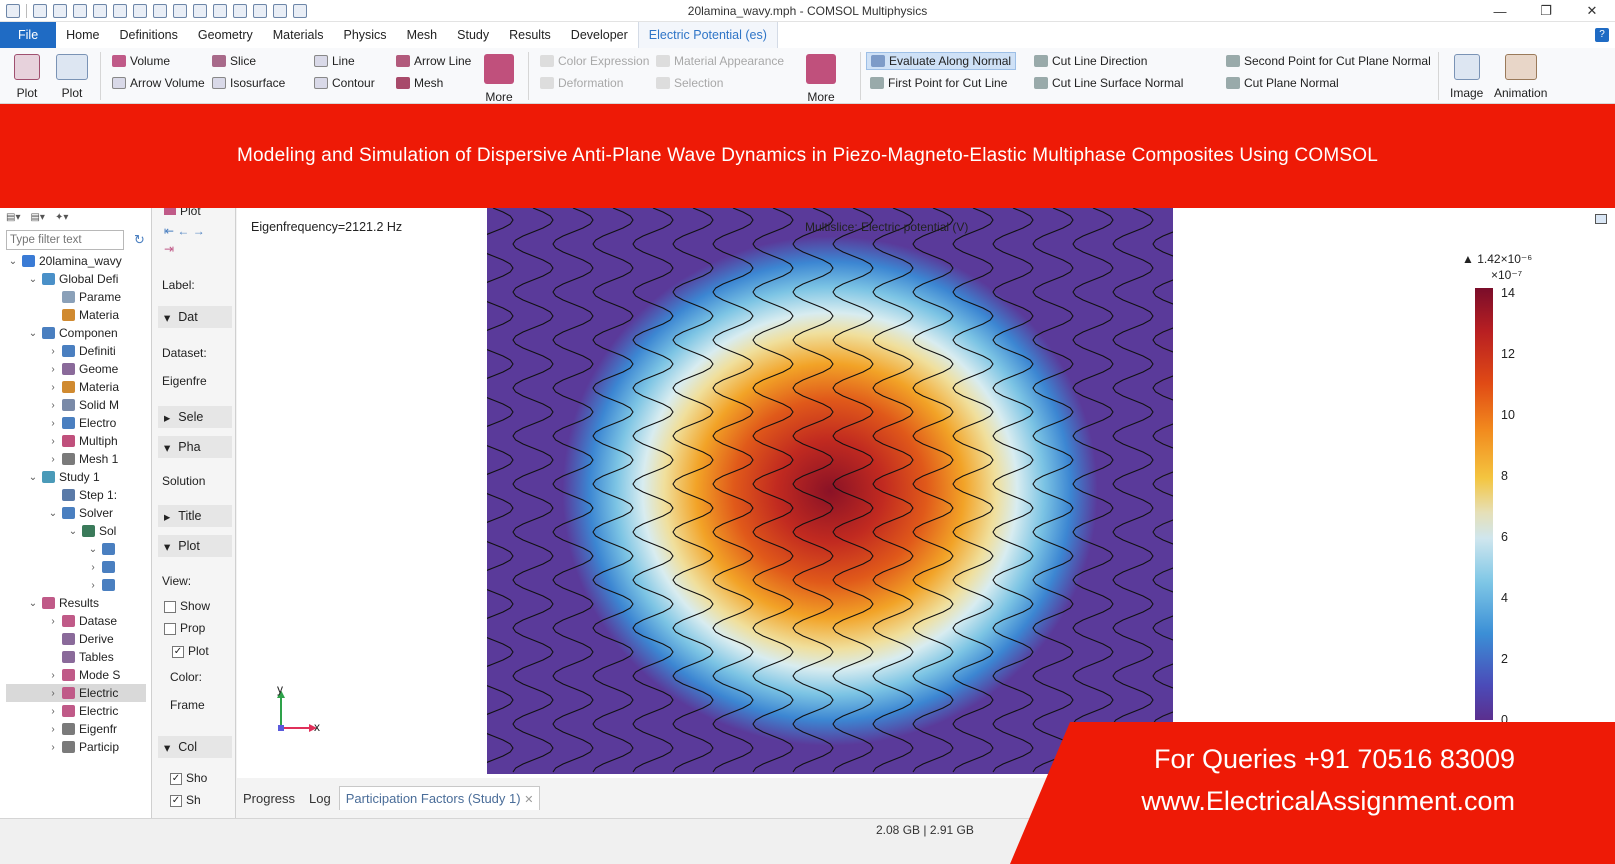 The image size is (1615, 864). Describe the element at coordinates (1090, 61) in the screenshot. I see `cut-line-direction-button: Cut Line Direction` at that location.